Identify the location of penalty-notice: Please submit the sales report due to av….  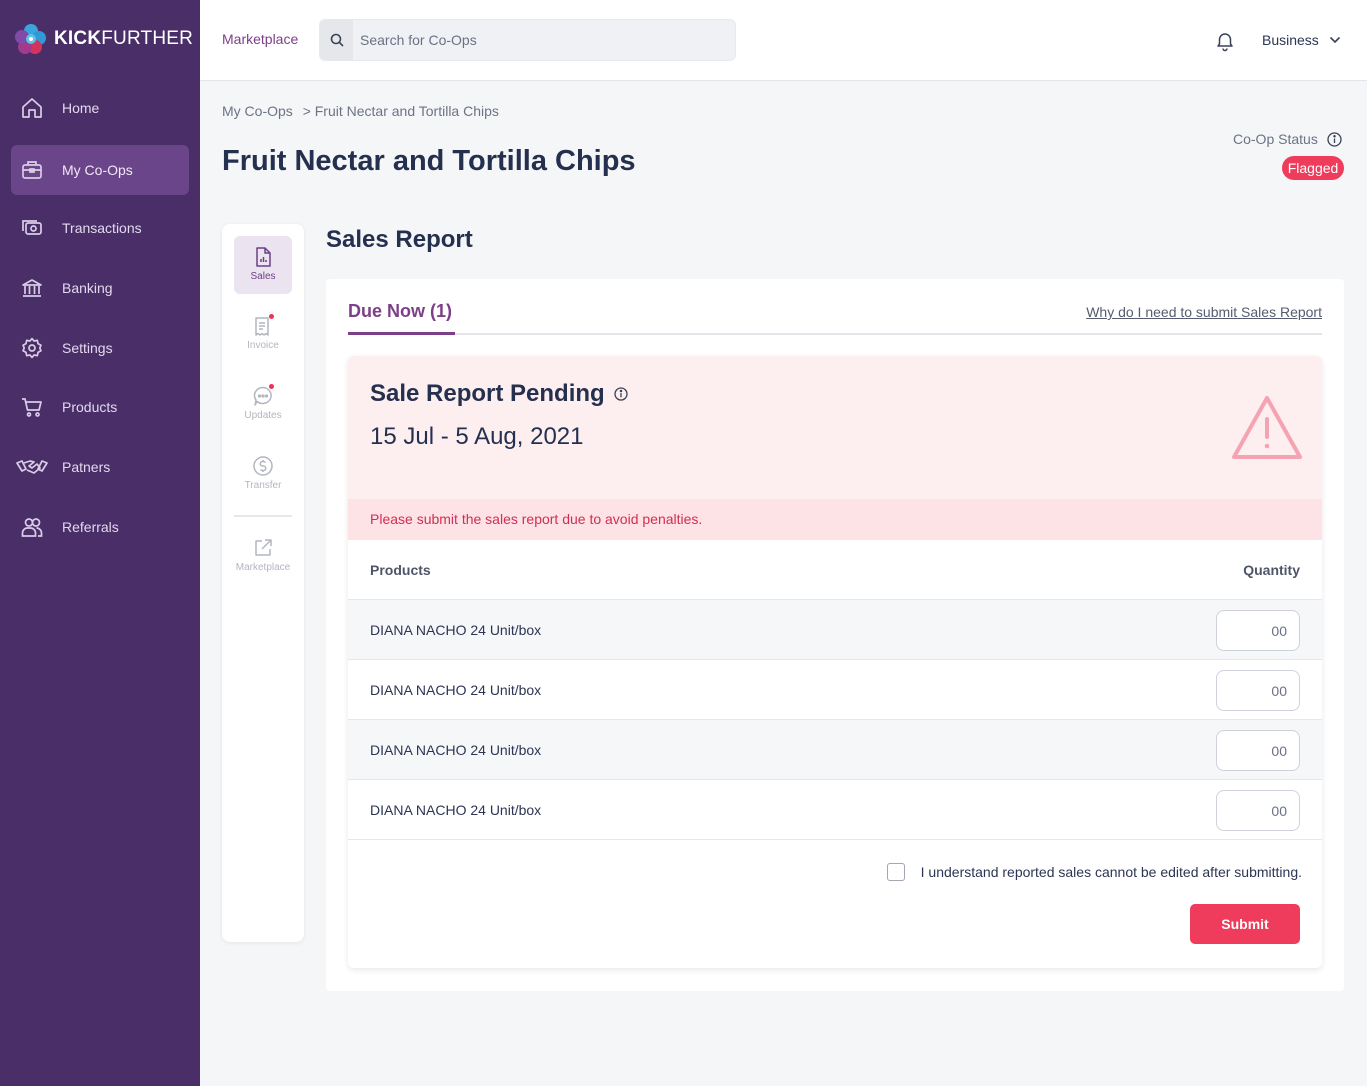
(835, 519).